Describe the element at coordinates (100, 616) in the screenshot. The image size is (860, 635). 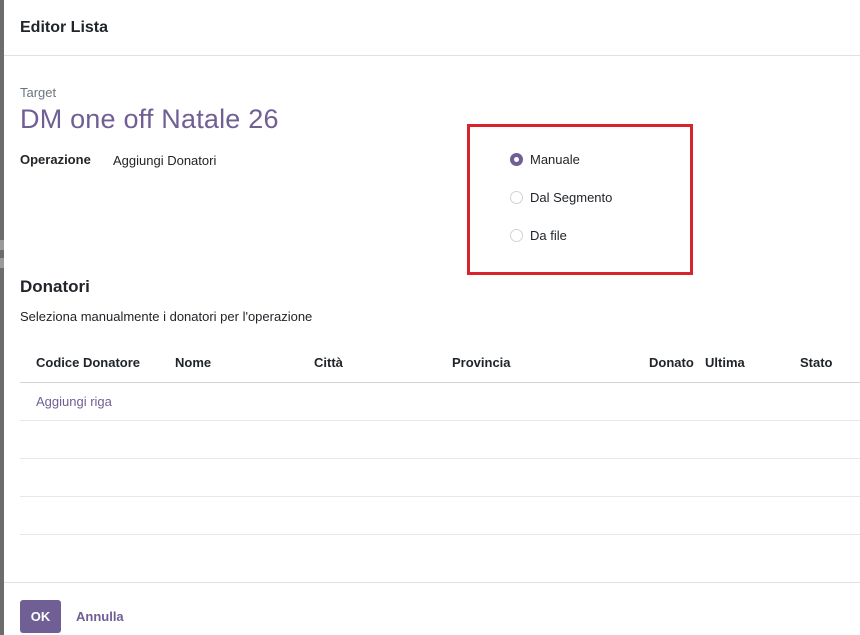
I see `cancel-button: Annulla` at that location.